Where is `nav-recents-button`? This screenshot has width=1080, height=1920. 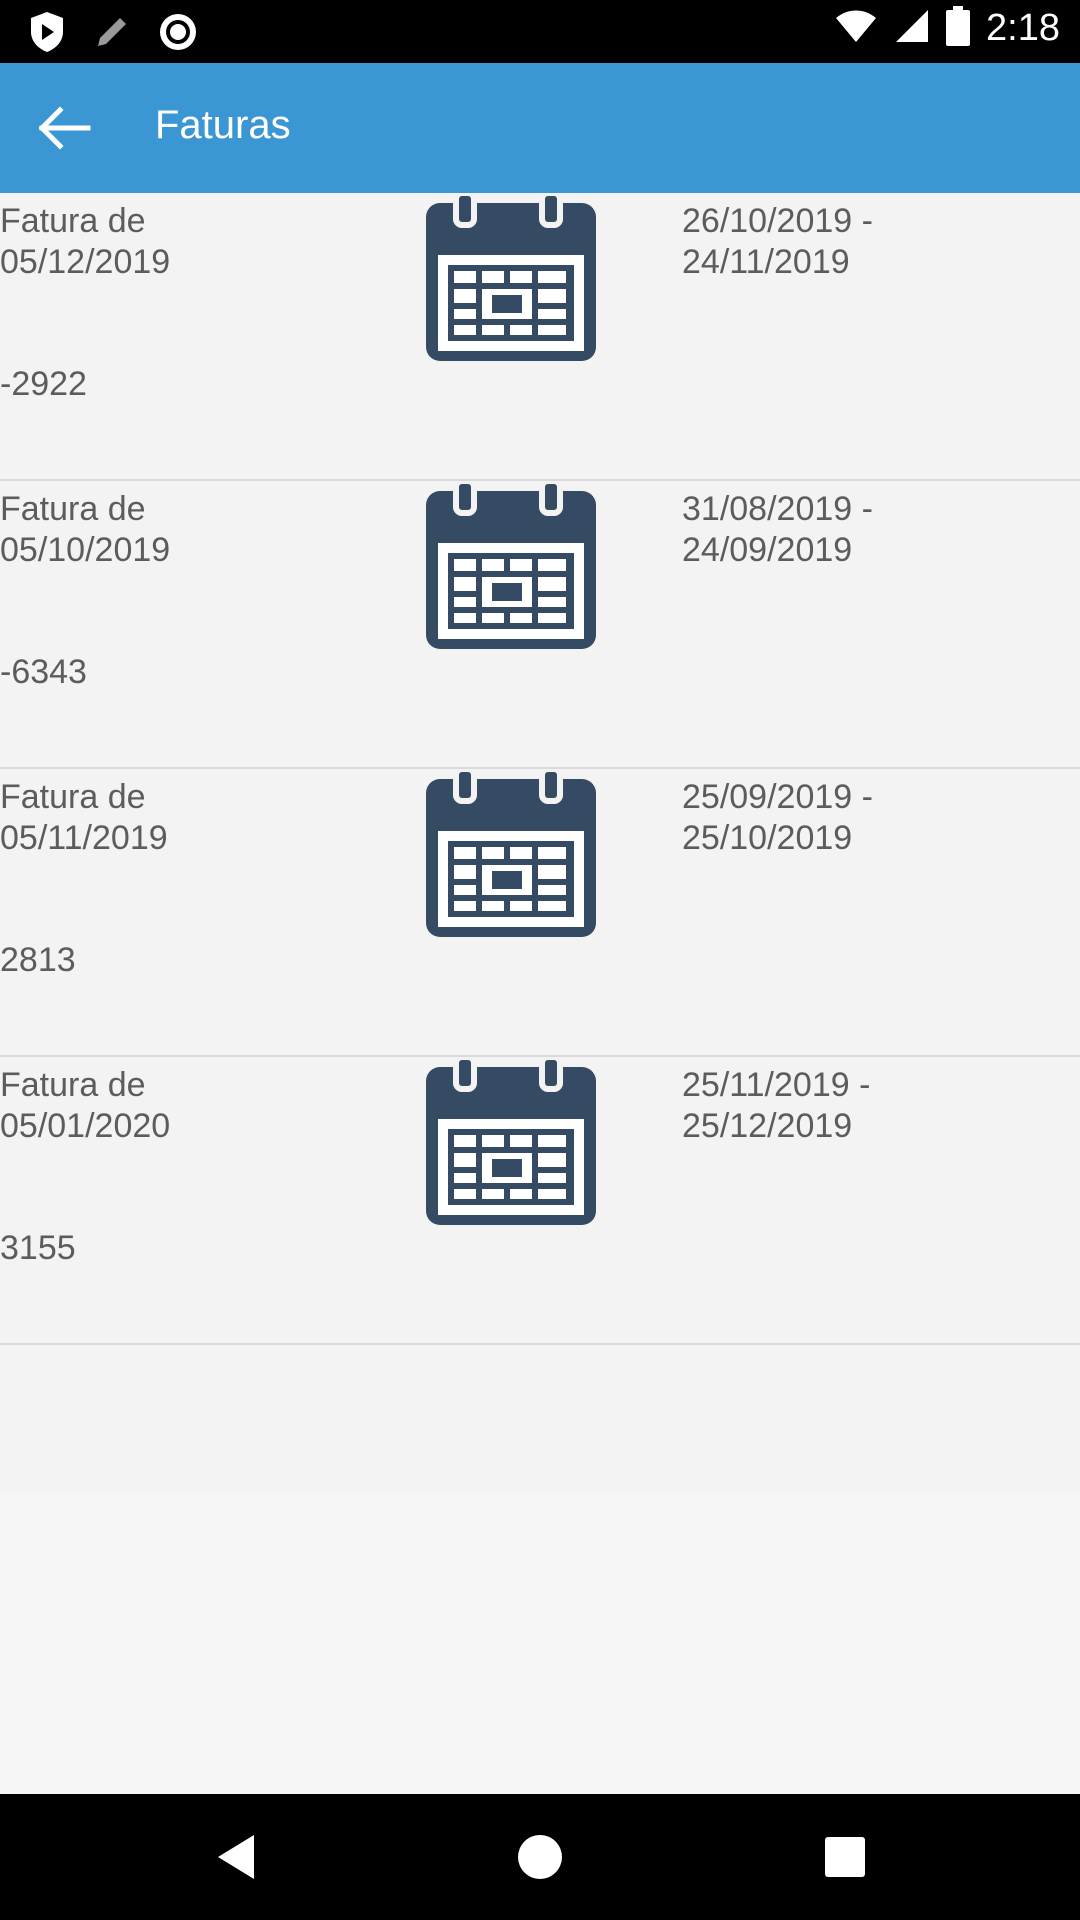 nav-recents-button is located at coordinates (845, 1857).